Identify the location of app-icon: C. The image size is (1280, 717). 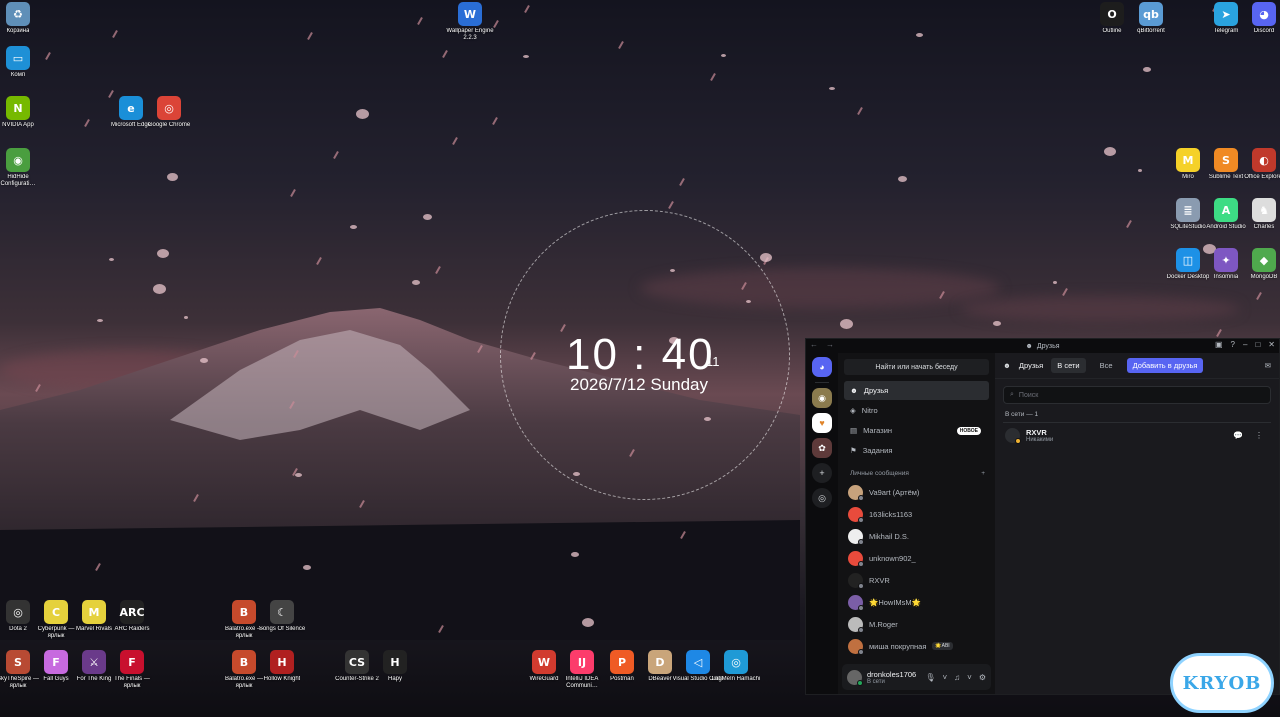
(56, 612).